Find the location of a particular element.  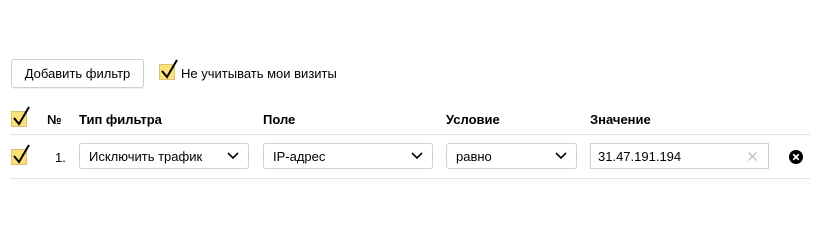

add-filter-button: Добавить фильтр is located at coordinates (77, 73).